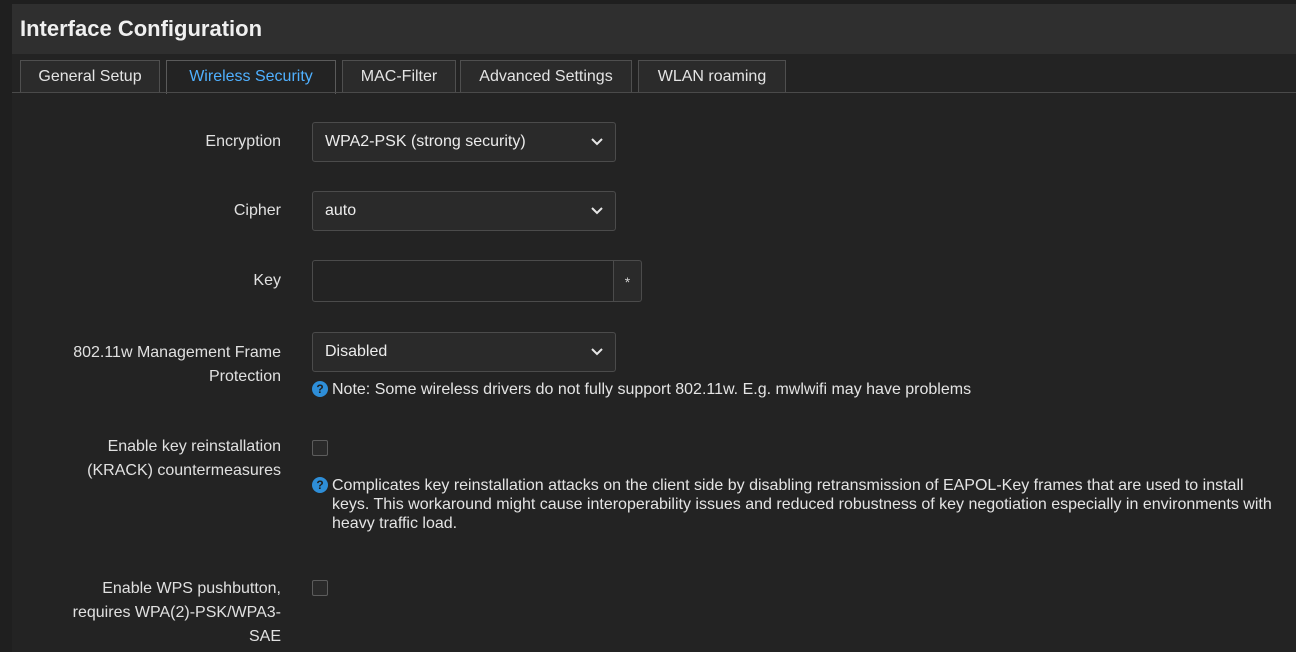 This screenshot has height=652, width=1296. Describe the element at coordinates (251, 77) in the screenshot. I see `tab-wireless-security: Wireless Security` at that location.